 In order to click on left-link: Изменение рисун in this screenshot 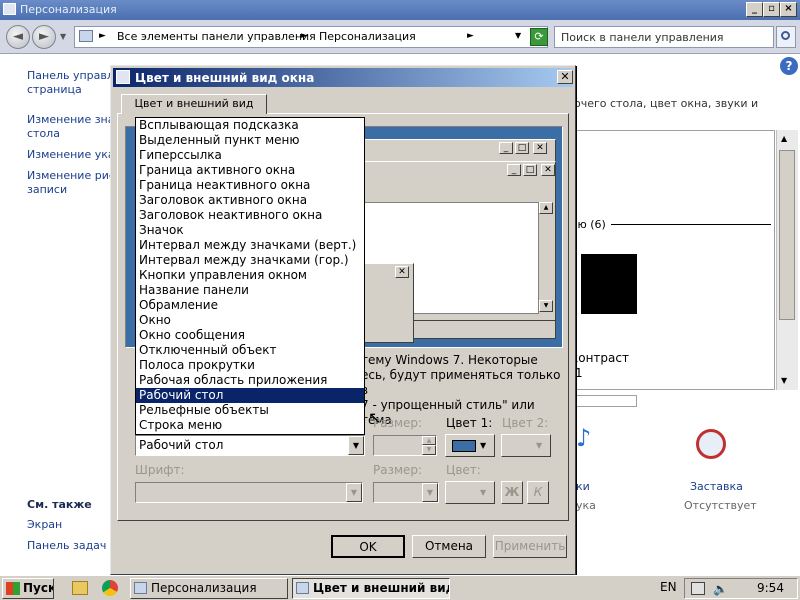, I will do `click(68, 176)`.